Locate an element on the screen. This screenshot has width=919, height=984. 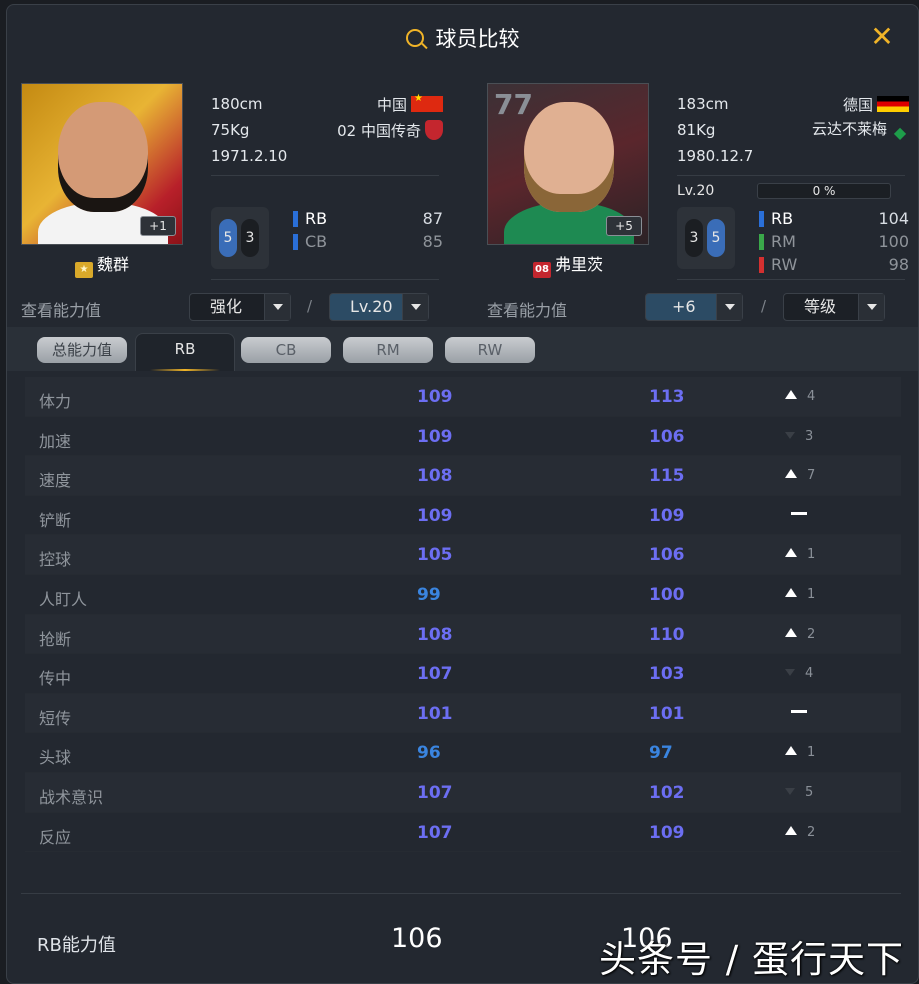
player2-foot-box: 3 5 is located at coordinates (706, 238).